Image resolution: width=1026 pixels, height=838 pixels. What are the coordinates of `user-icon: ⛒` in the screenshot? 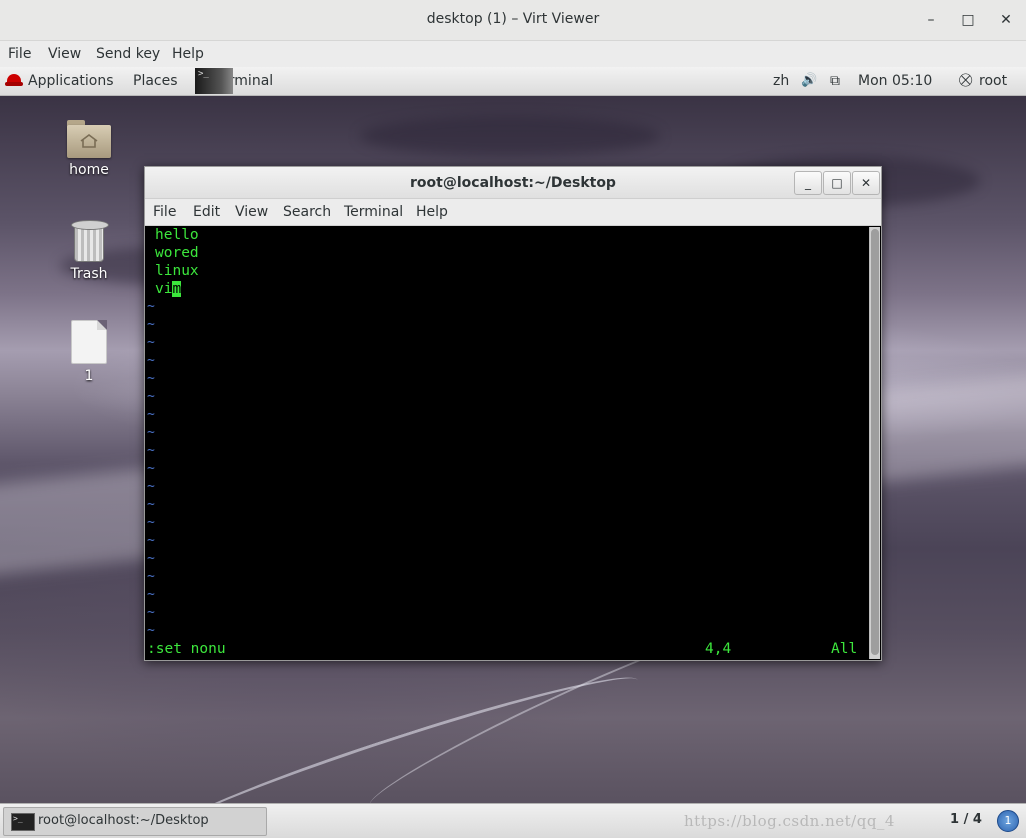 It's located at (966, 80).